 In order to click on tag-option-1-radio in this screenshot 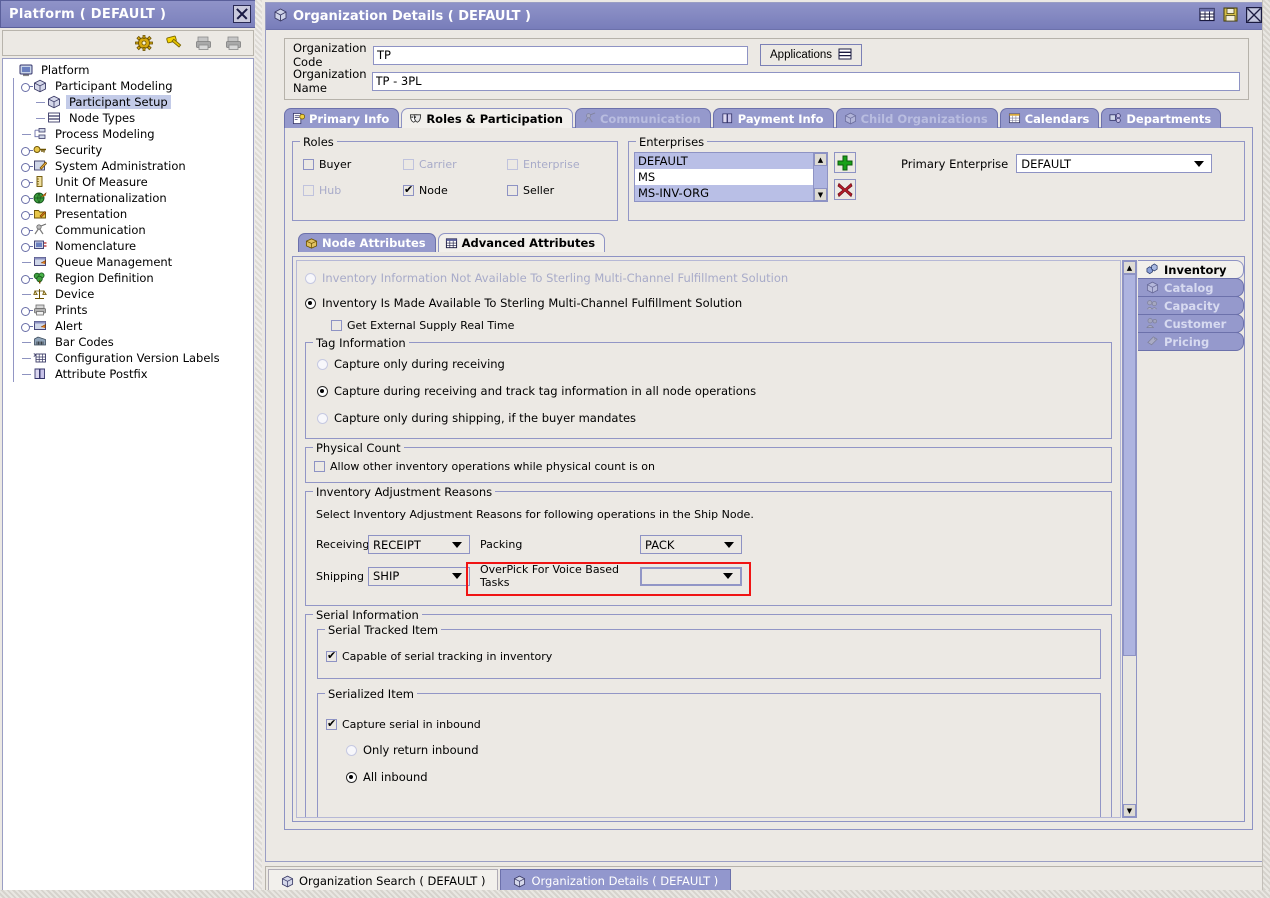, I will do `click(322, 391)`.